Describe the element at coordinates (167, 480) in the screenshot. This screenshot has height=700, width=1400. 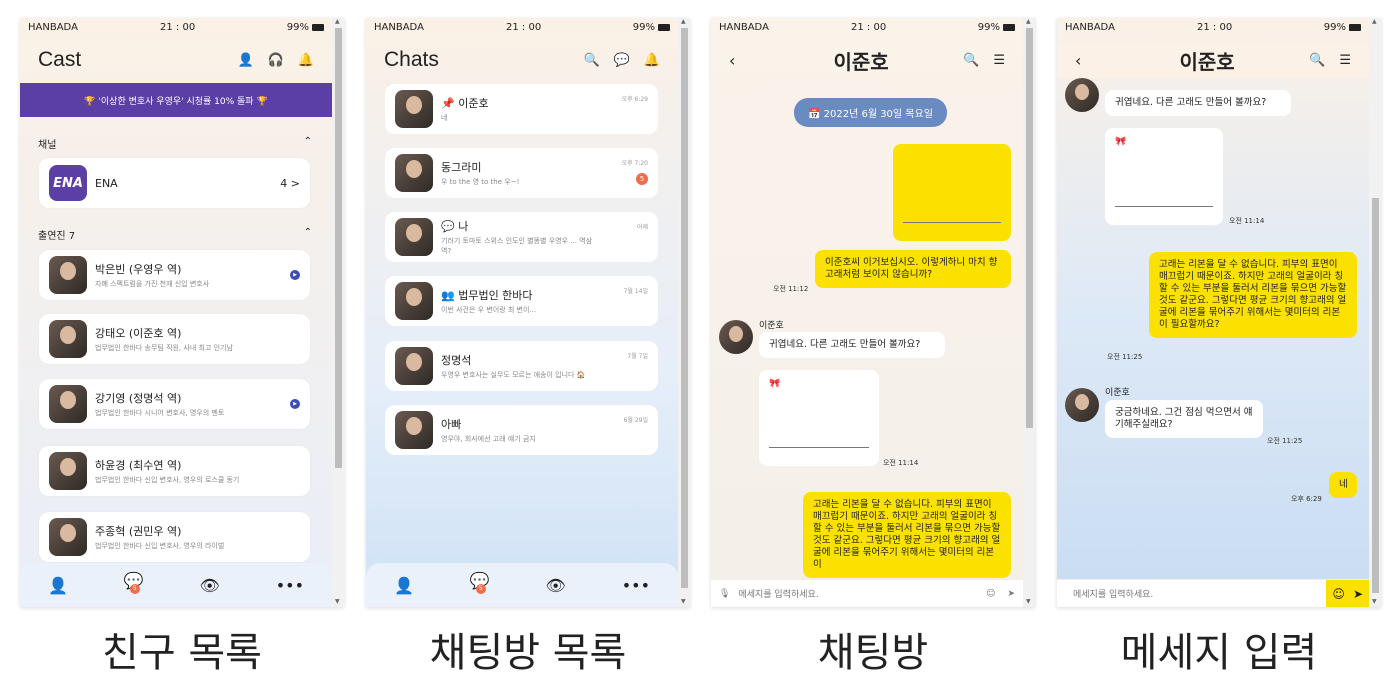
I see `cast-desc: 법무법인 한바다 신입 변호사, 영우의 로스쿨 동기` at that location.